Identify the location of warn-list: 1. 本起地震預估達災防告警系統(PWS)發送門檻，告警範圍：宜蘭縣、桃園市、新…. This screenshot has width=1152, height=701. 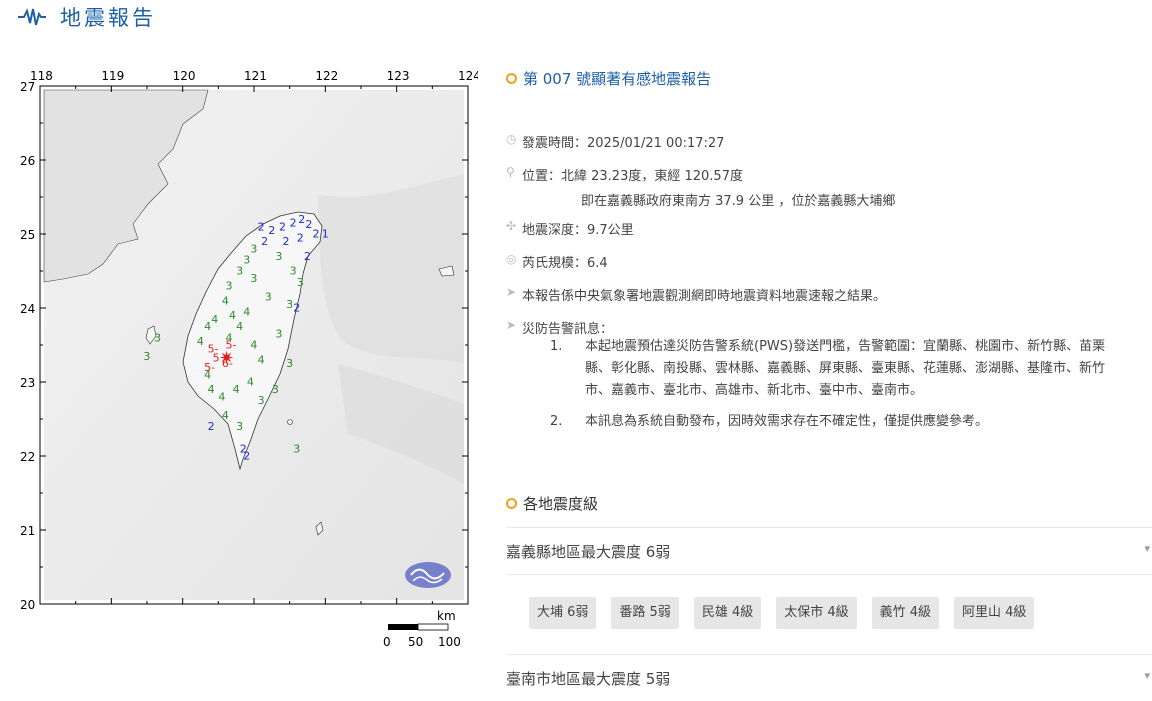
(850, 384).